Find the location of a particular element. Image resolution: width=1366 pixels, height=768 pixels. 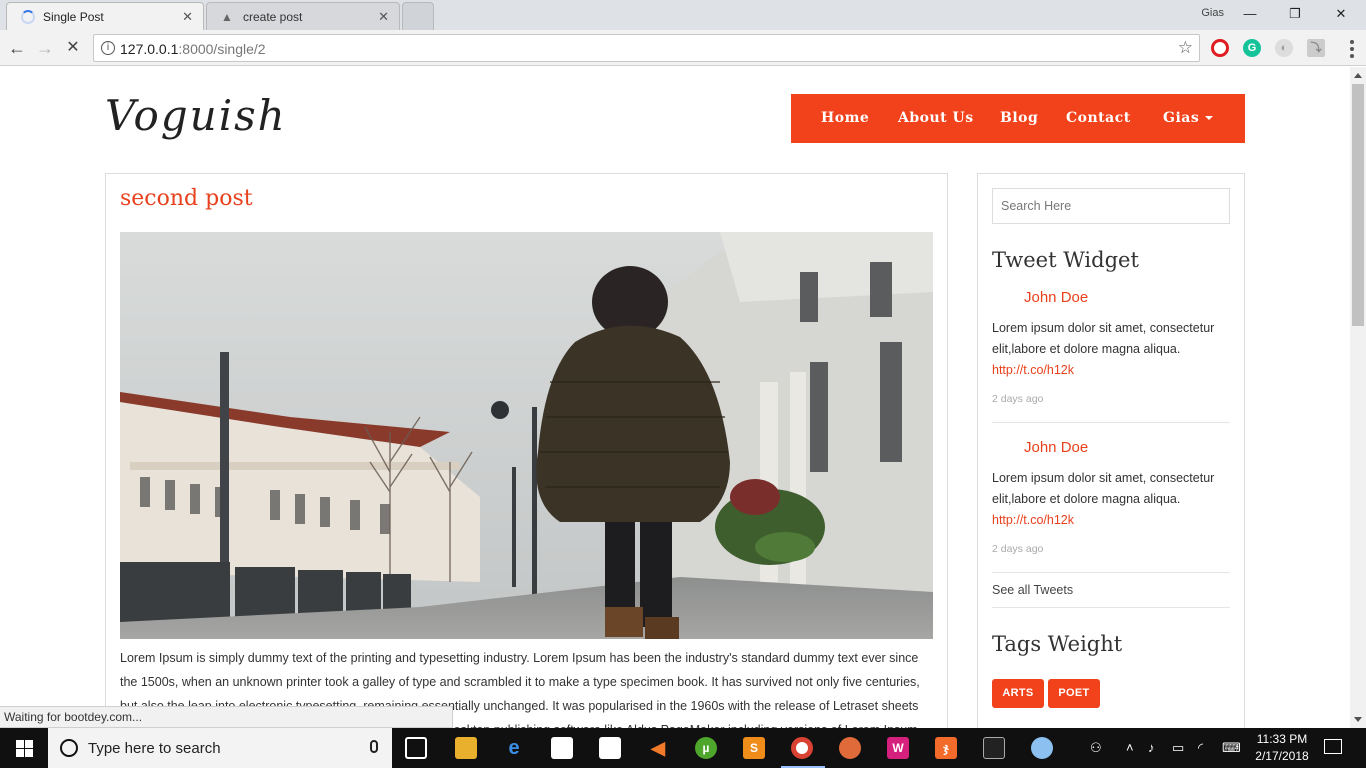

clock-date: 2/17/2018 is located at coordinates (1282, 756).